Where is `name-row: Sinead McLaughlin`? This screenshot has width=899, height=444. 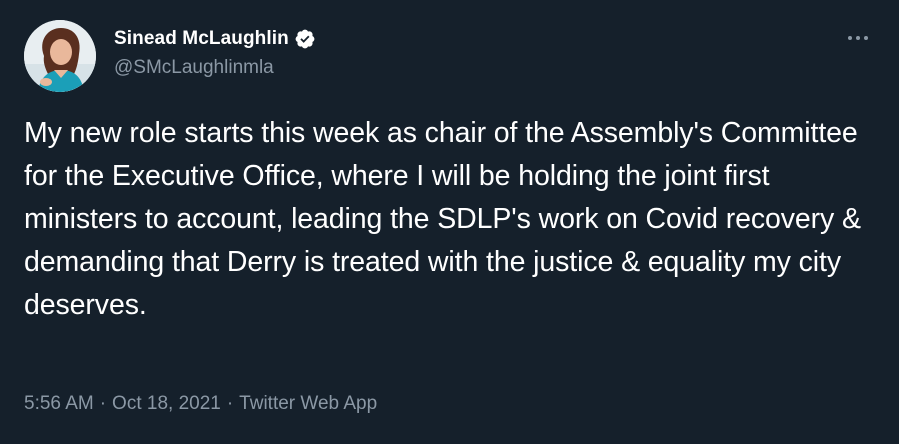
name-row: Sinead McLaughlin is located at coordinates (215, 39).